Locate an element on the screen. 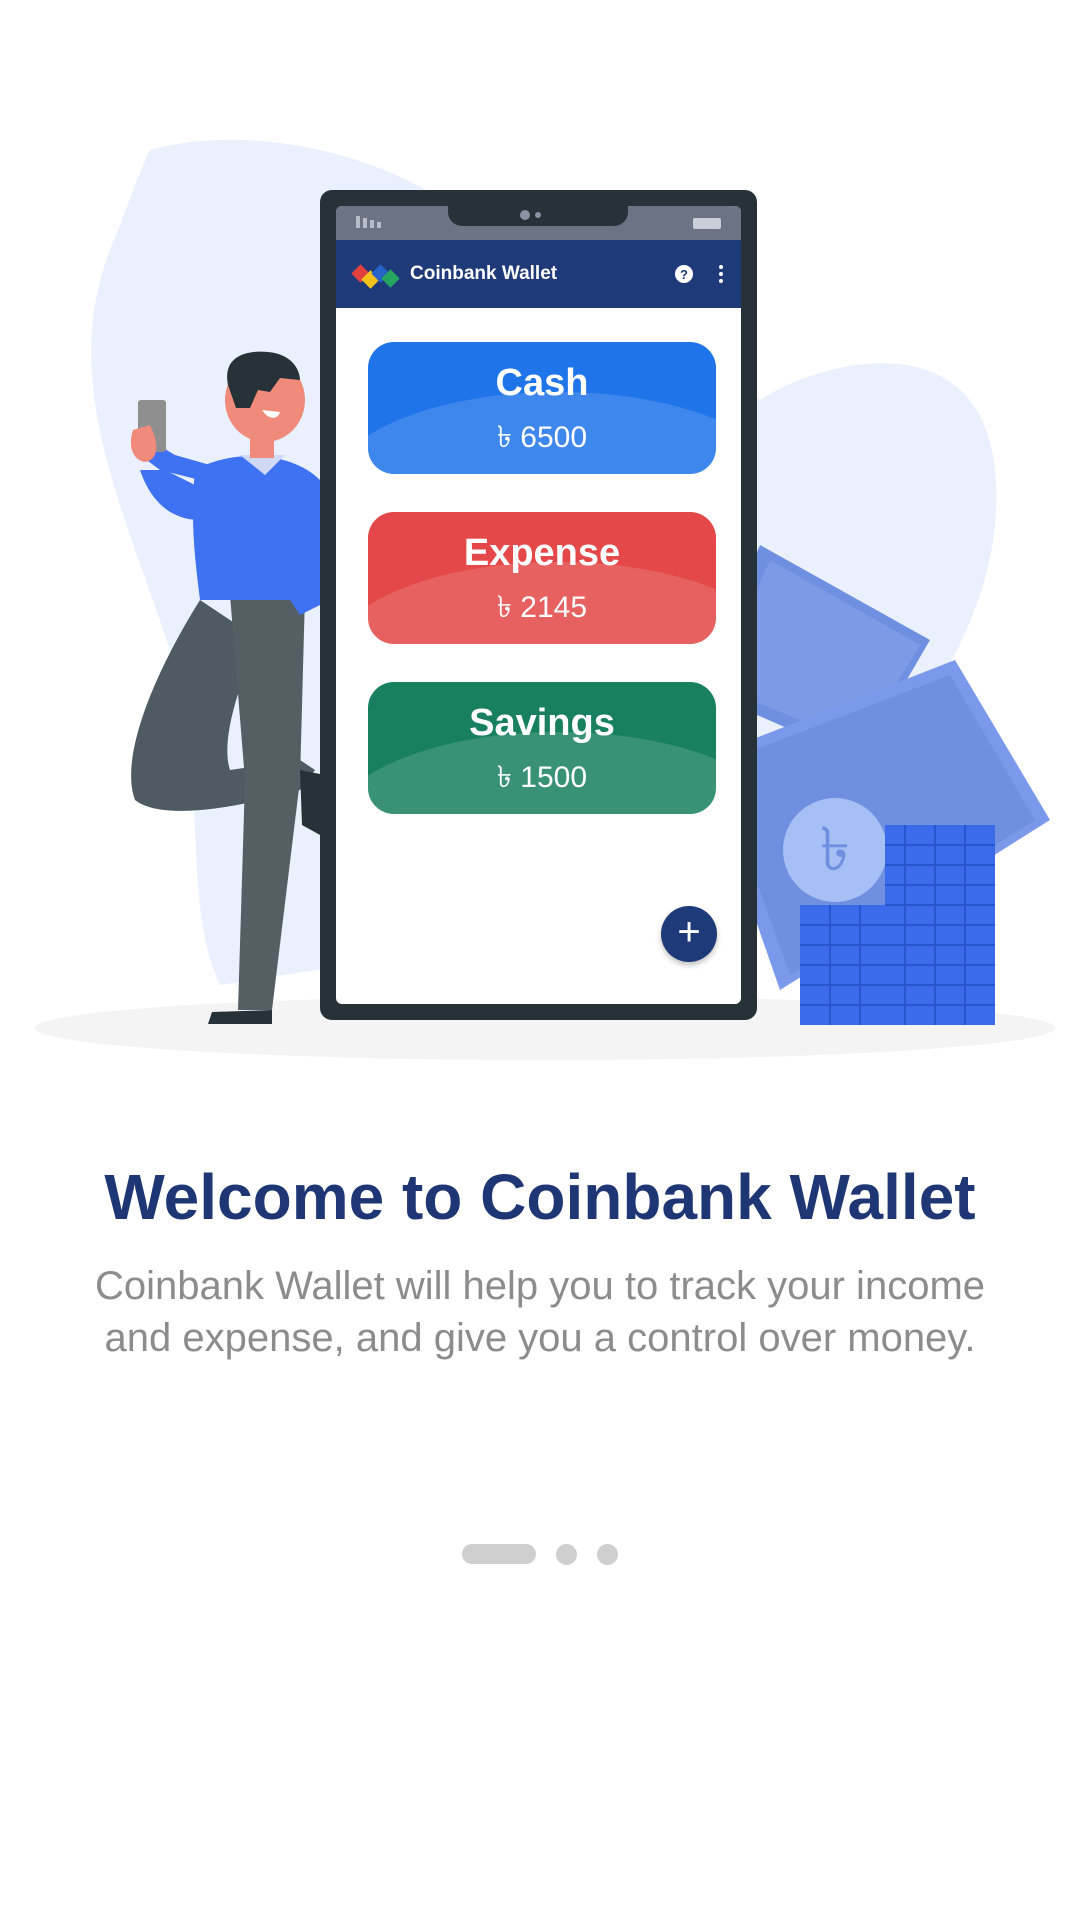 This screenshot has width=1080, height=1920. card-amount: ৳ 6500 is located at coordinates (541, 437).